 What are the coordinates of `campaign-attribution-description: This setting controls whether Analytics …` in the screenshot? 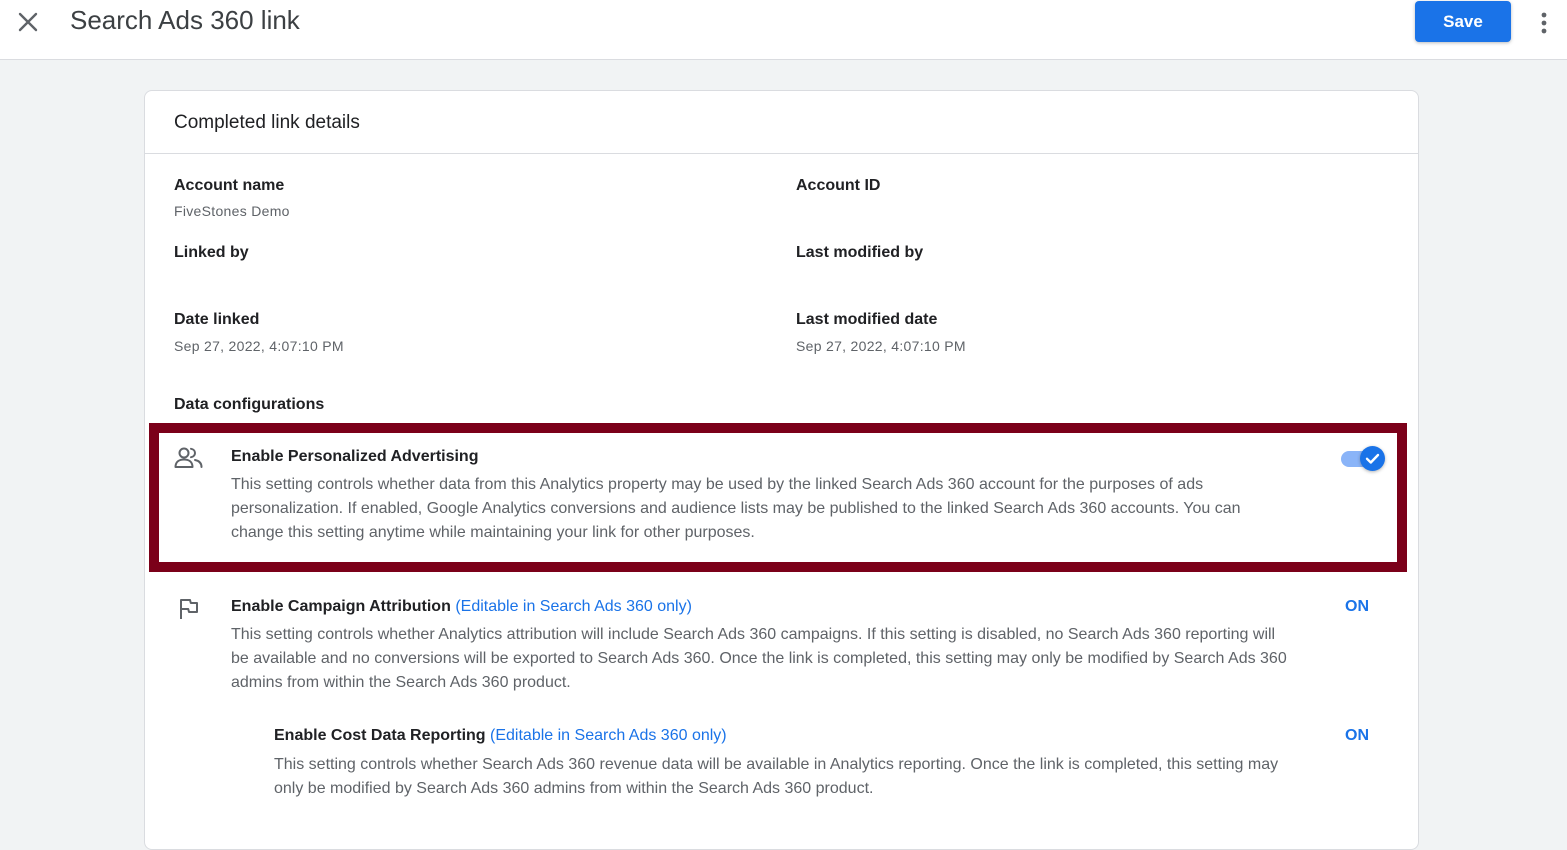 It's located at (759, 658).